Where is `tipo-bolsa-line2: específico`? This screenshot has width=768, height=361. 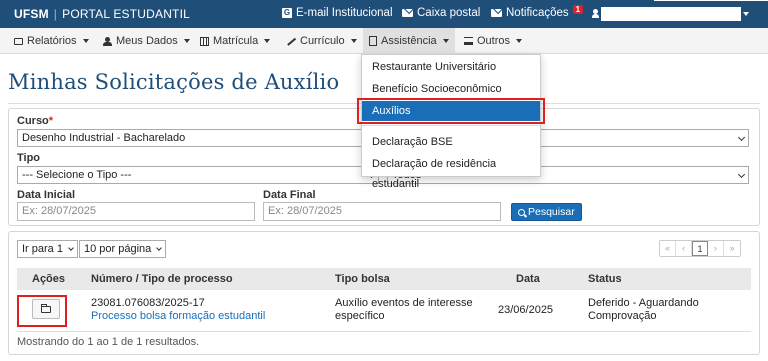
tipo-bolsa-line2: específico is located at coordinates (360, 316).